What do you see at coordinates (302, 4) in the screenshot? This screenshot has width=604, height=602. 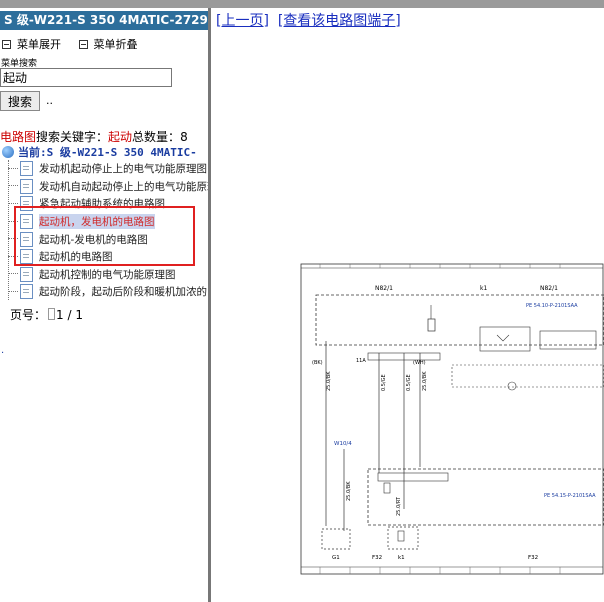 I see `window-top-strip` at bounding box center [302, 4].